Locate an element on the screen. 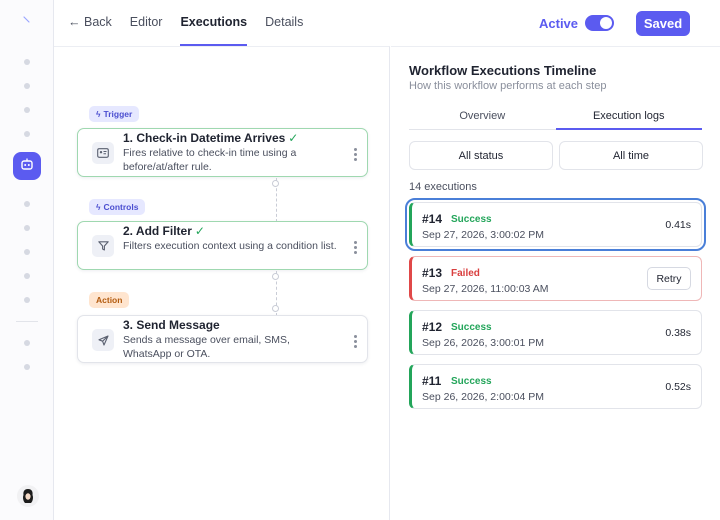 Image resolution: width=720 pixels, height=520 pixels. robot-icon is located at coordinates (27, 166).